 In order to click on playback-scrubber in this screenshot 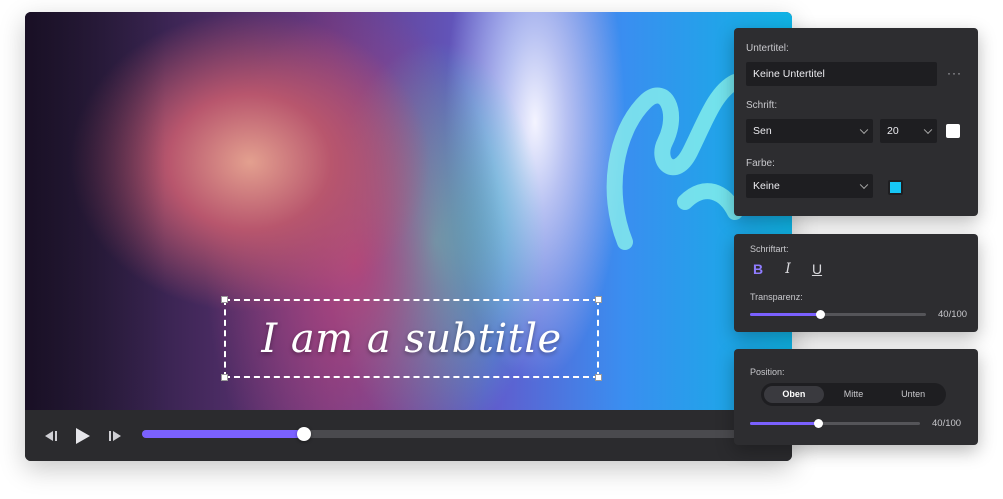, I will do `click(304, 434)`.